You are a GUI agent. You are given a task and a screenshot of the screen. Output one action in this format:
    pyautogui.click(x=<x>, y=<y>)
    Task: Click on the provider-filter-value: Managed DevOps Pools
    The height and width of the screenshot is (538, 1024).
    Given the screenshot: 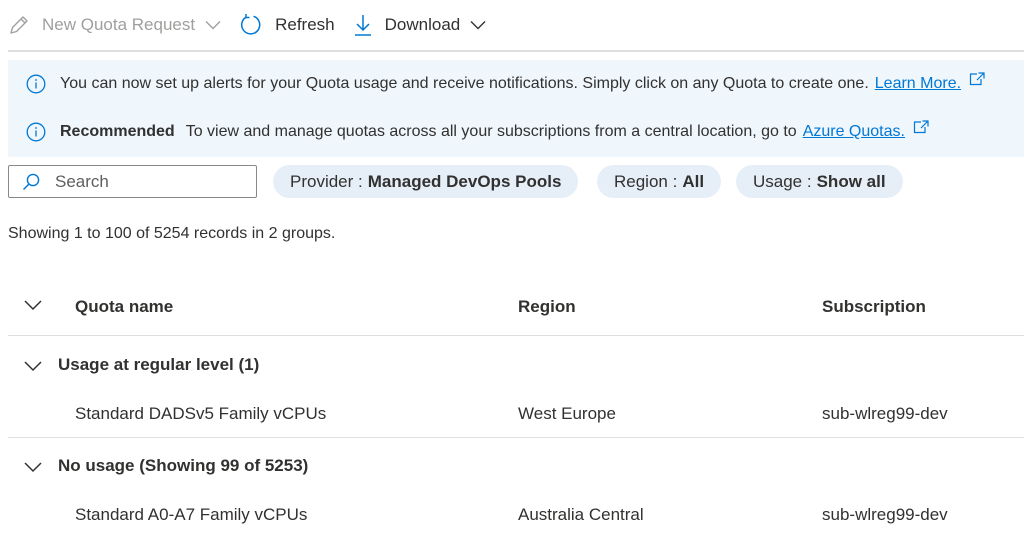 What is the action you would take?
    pyautogui.click(x=464, y=181)
    